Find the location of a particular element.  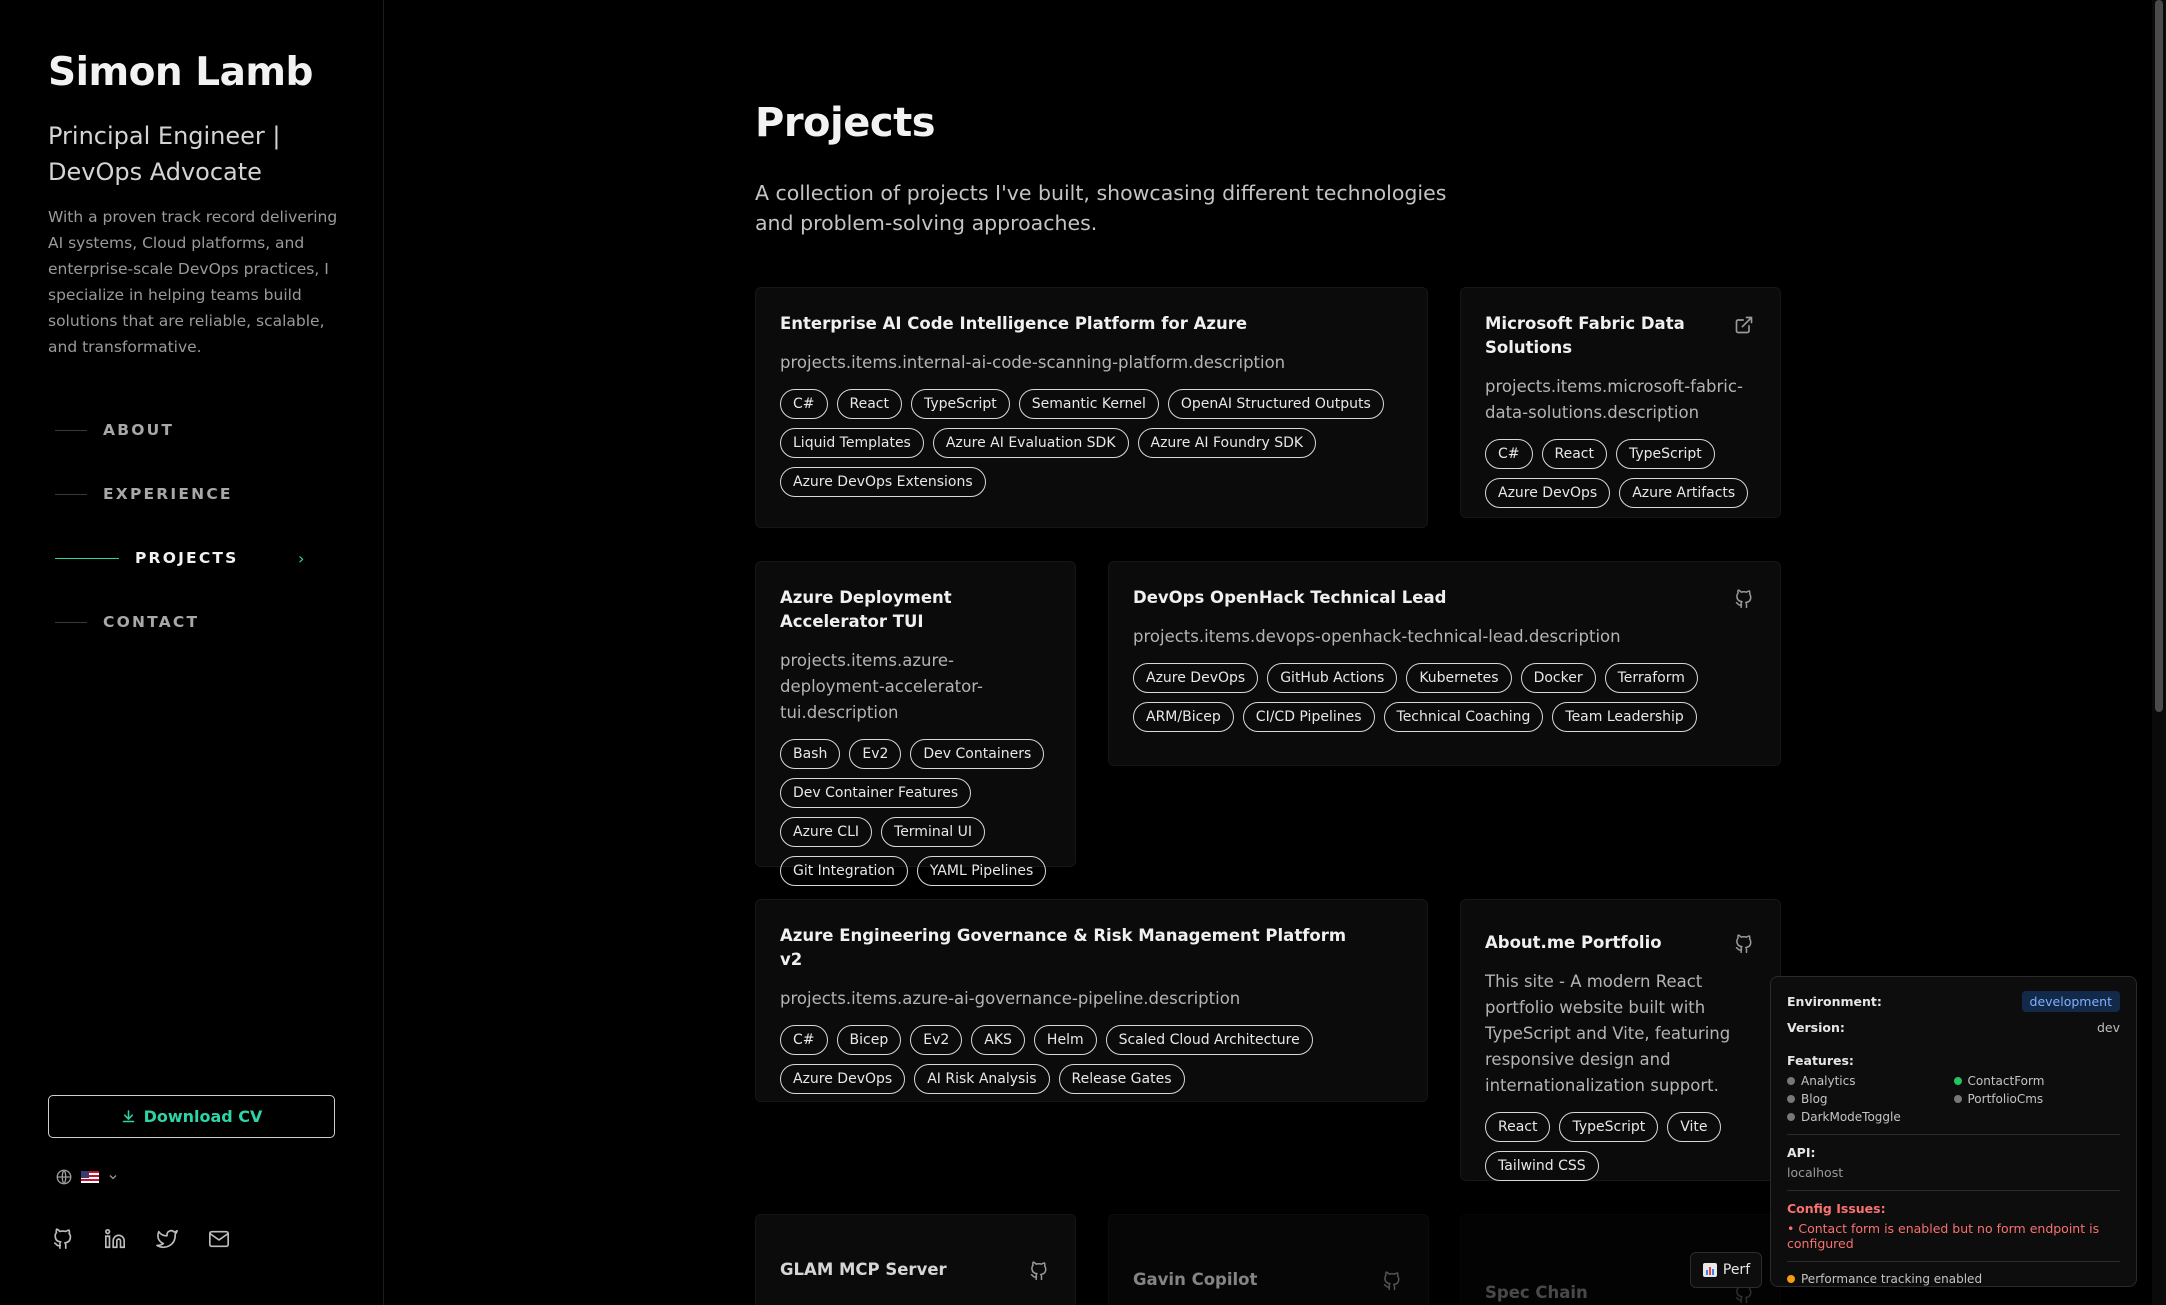

feature-item: PortfolioCms is located at coordinates (2037, 1099).